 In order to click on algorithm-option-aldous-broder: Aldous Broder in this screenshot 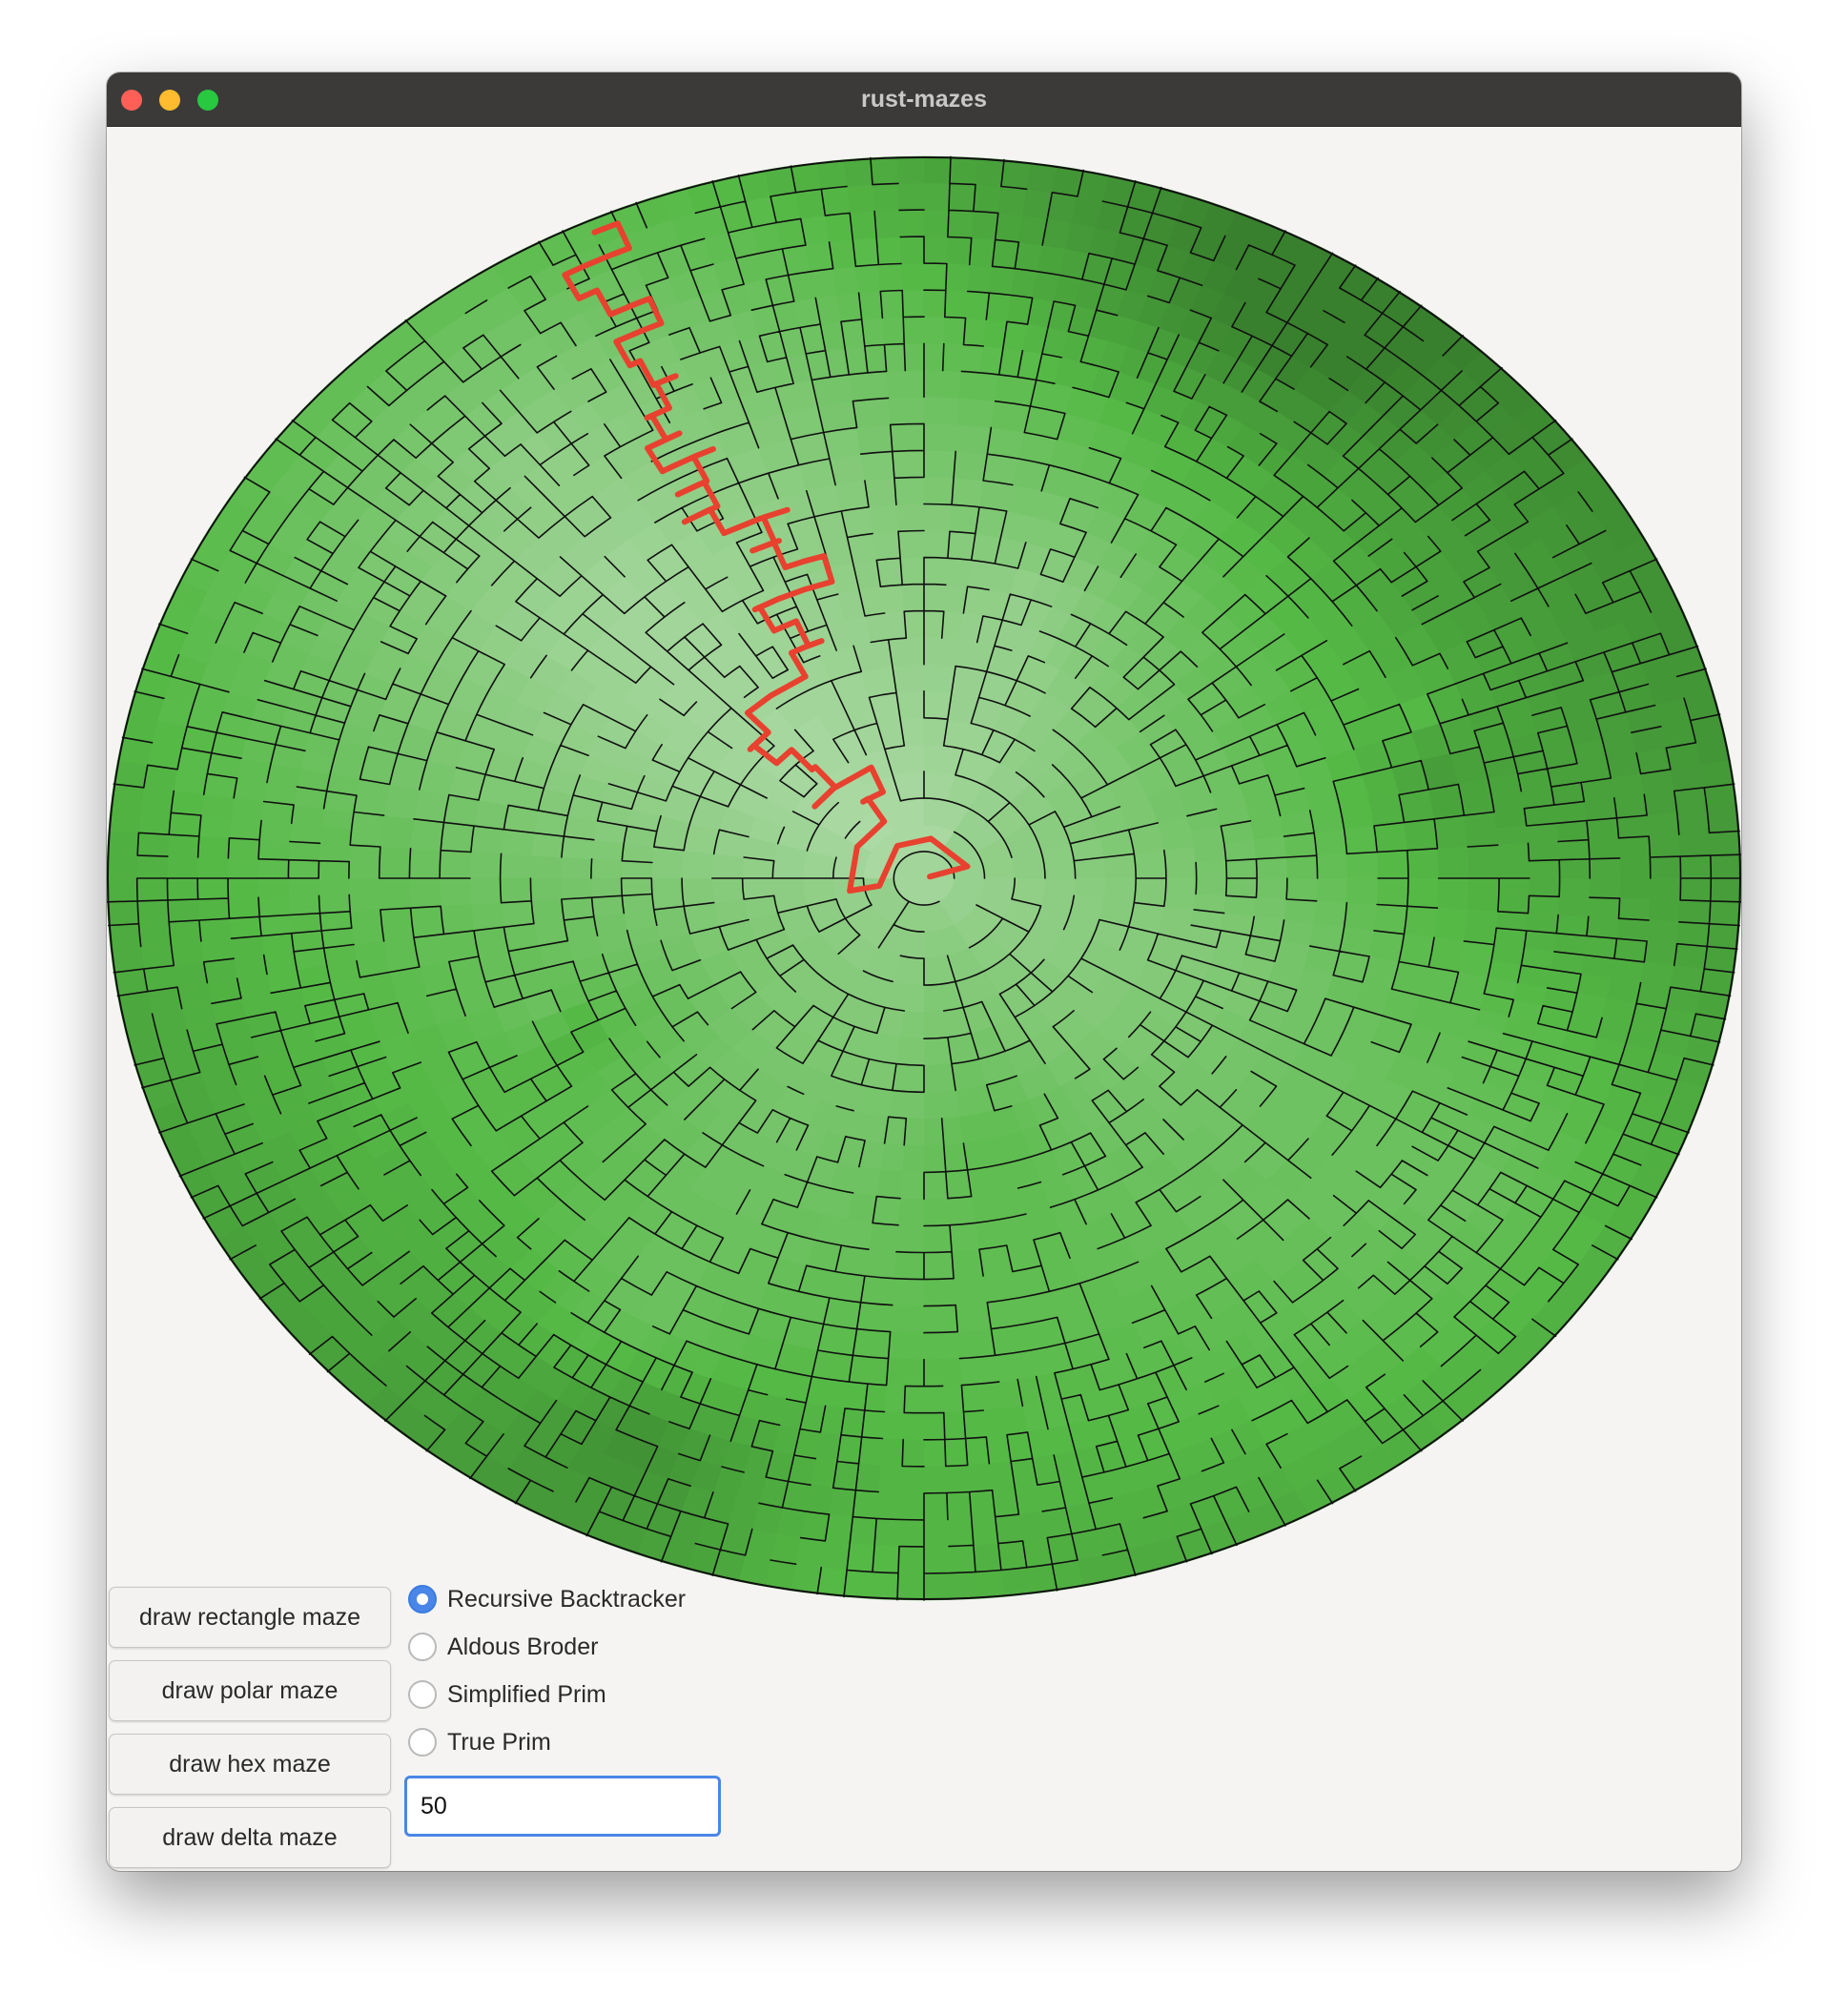, I will do `click(503, 1647)`.